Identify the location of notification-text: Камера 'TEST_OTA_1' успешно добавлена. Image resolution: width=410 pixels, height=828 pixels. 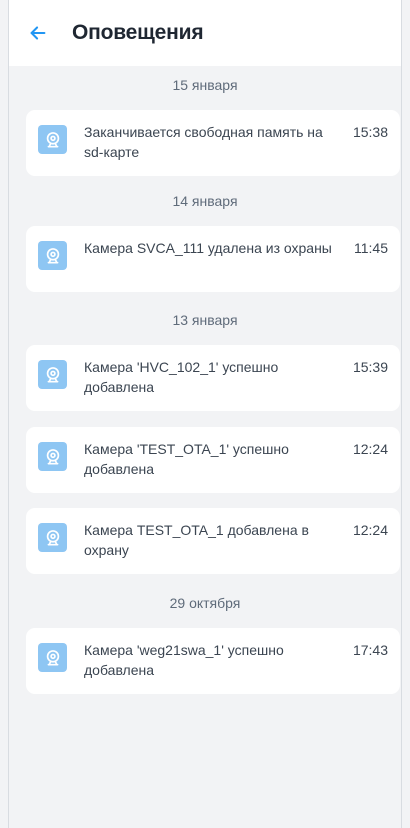
(186, 459).